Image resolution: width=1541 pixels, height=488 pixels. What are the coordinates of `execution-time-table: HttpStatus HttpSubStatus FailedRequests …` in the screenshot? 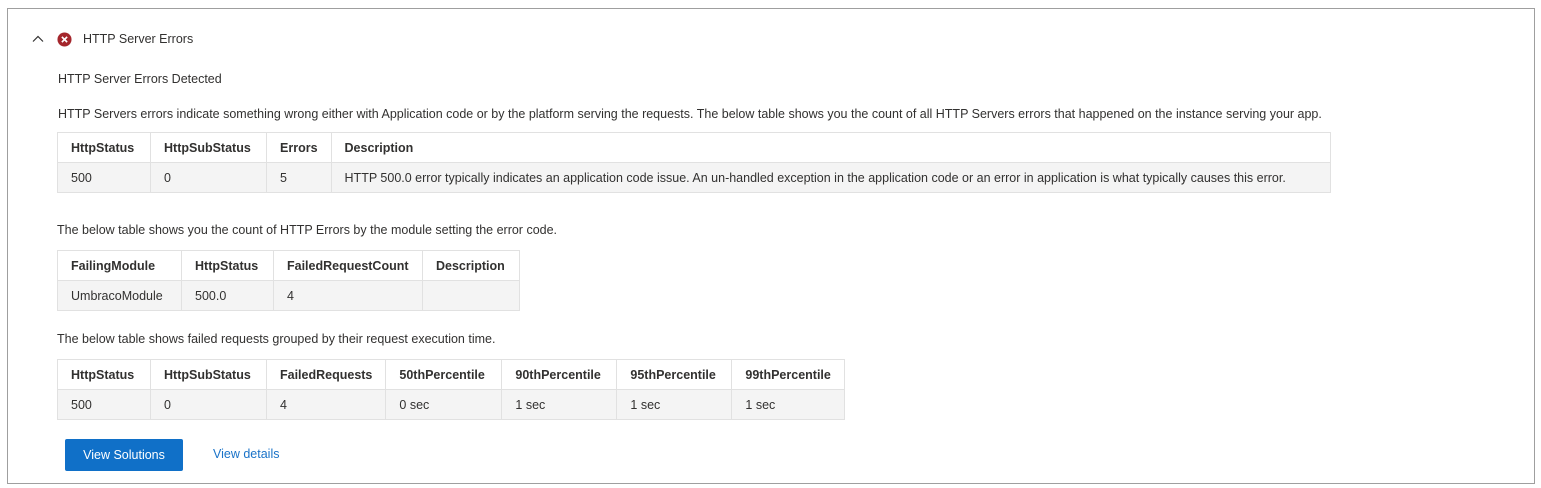 It's located at (451, 389).